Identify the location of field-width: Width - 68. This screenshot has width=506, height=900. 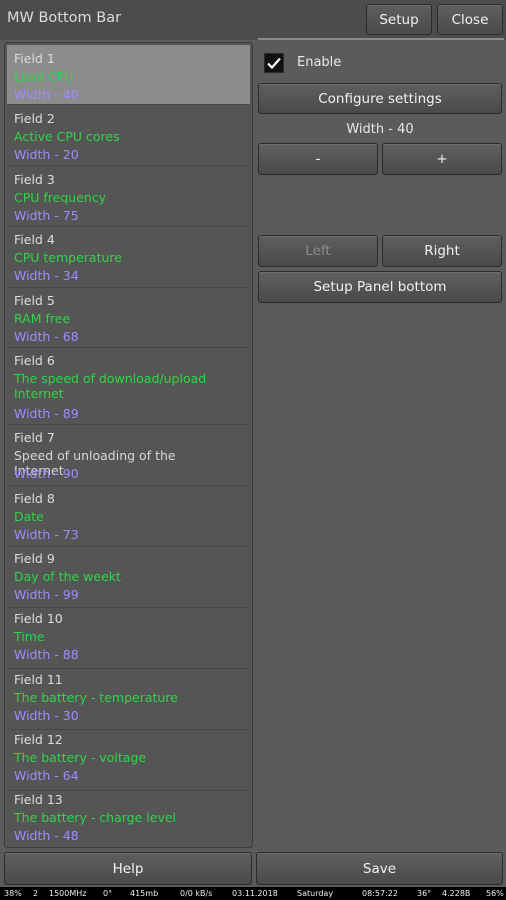
(46, 336).